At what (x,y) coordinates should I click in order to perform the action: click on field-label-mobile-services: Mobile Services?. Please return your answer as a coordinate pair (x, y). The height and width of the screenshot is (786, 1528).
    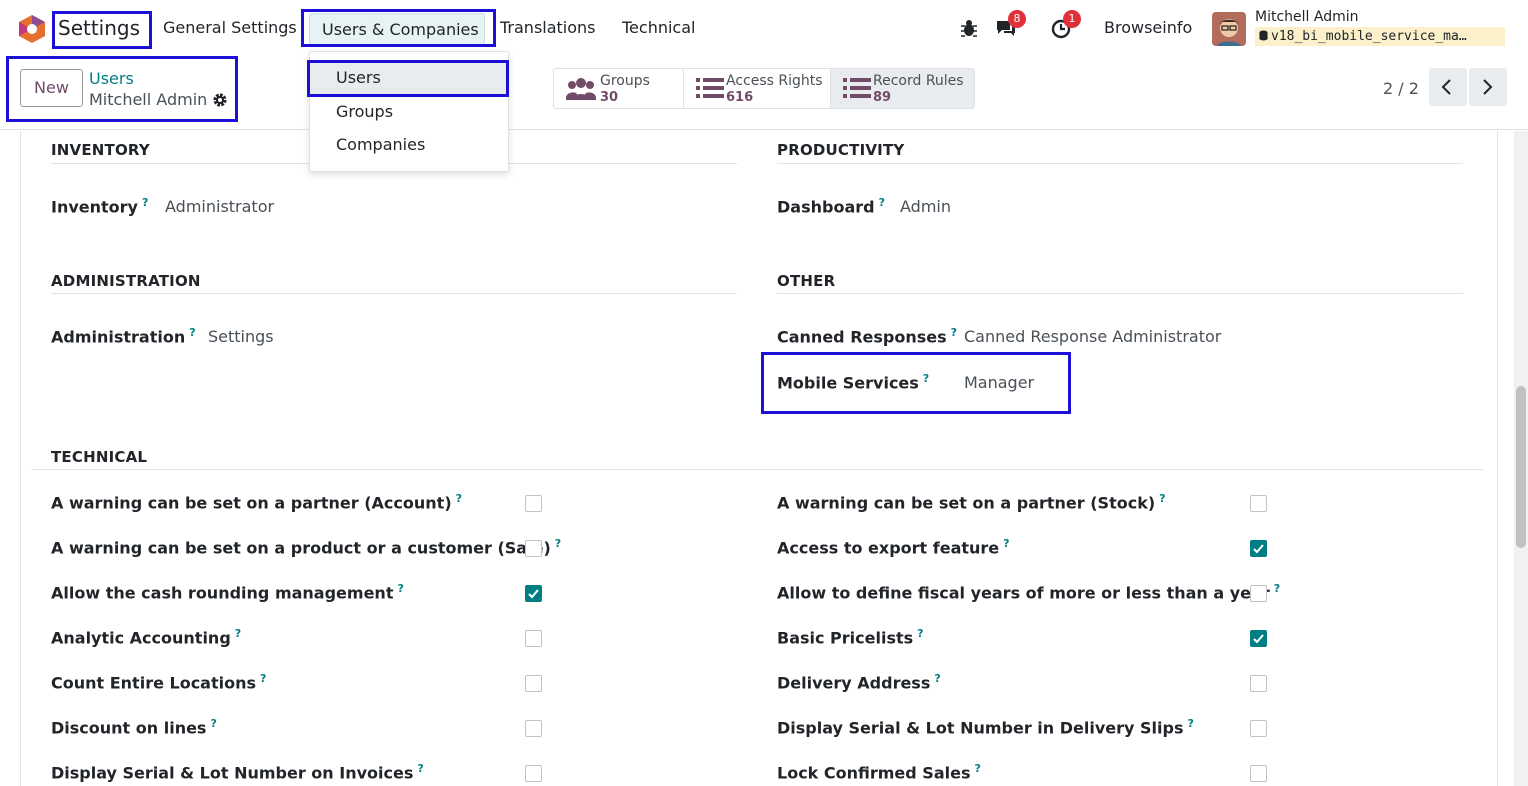
    Looking at the image, I should click on (853, 382).